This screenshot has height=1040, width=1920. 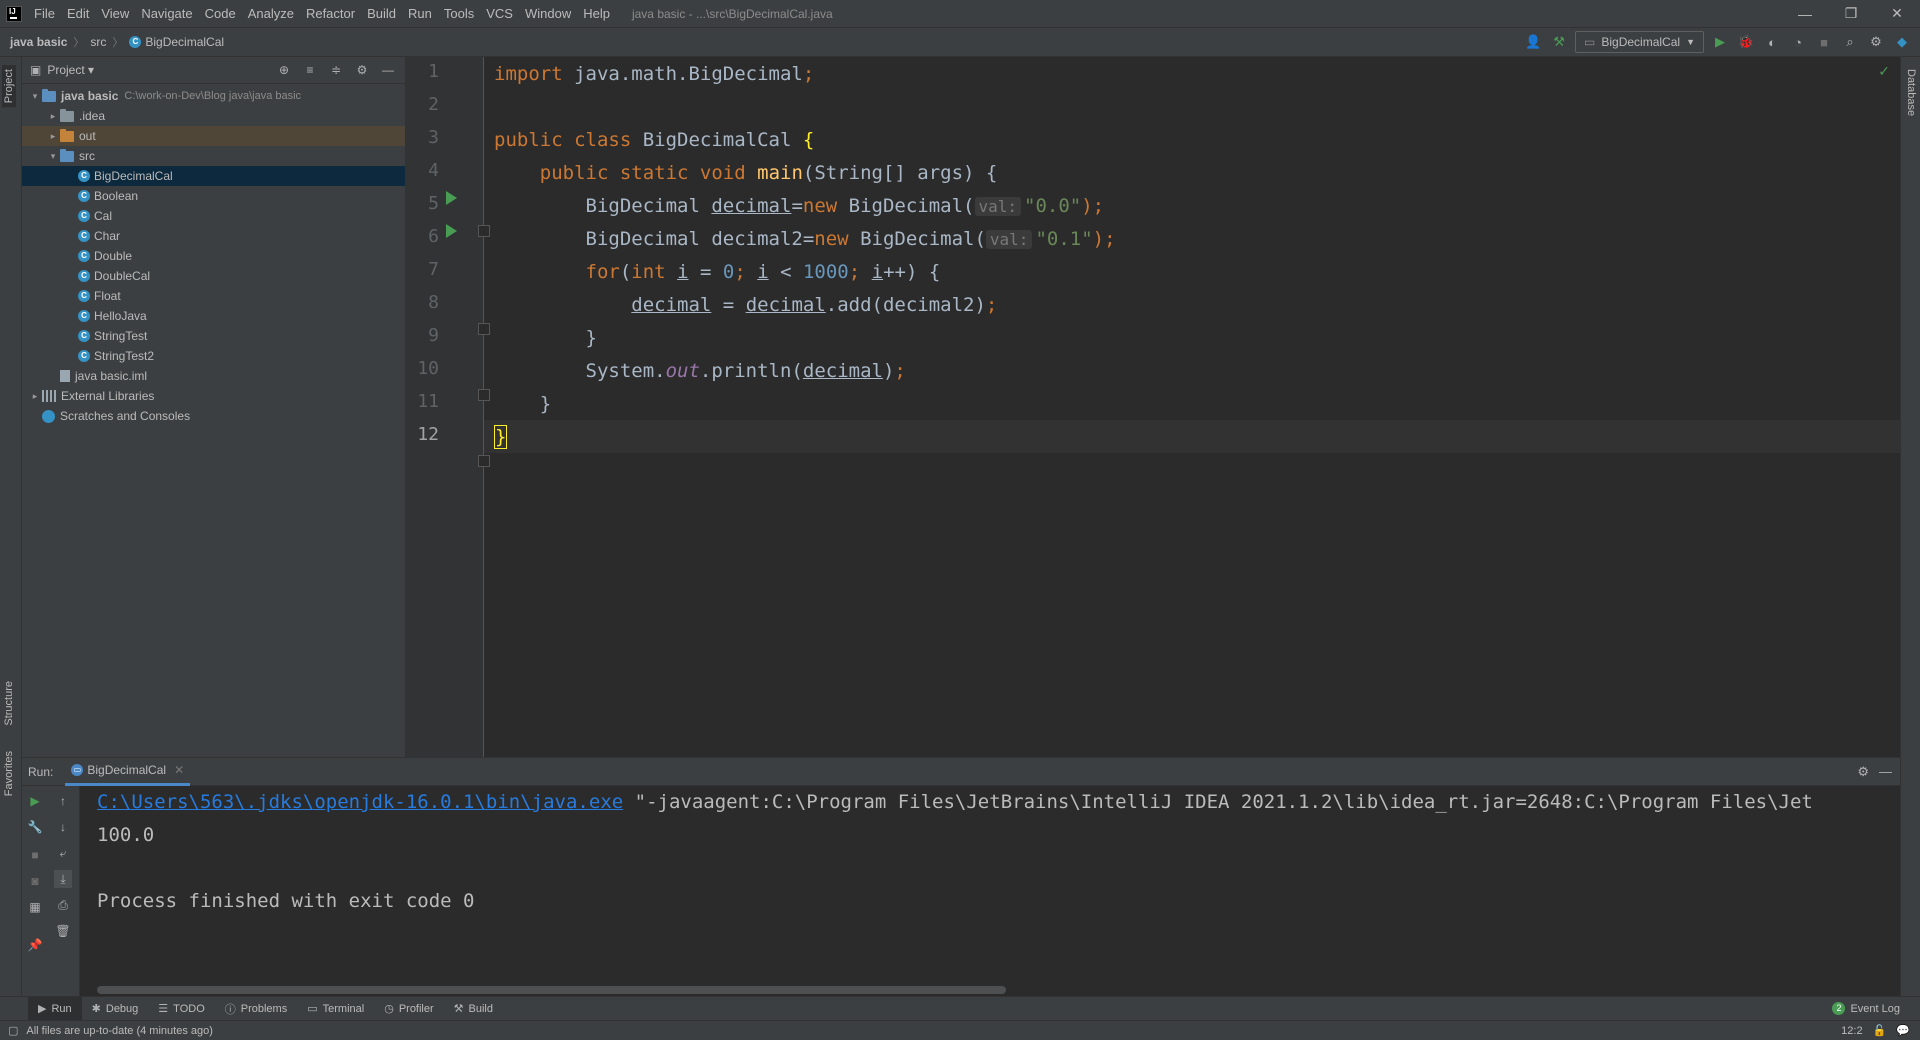 What do you see at coordinates (176, 42) in the screenshot?
I see `breadcrumb-file: C BigDecimalCal` at bounding box center [176, 42].